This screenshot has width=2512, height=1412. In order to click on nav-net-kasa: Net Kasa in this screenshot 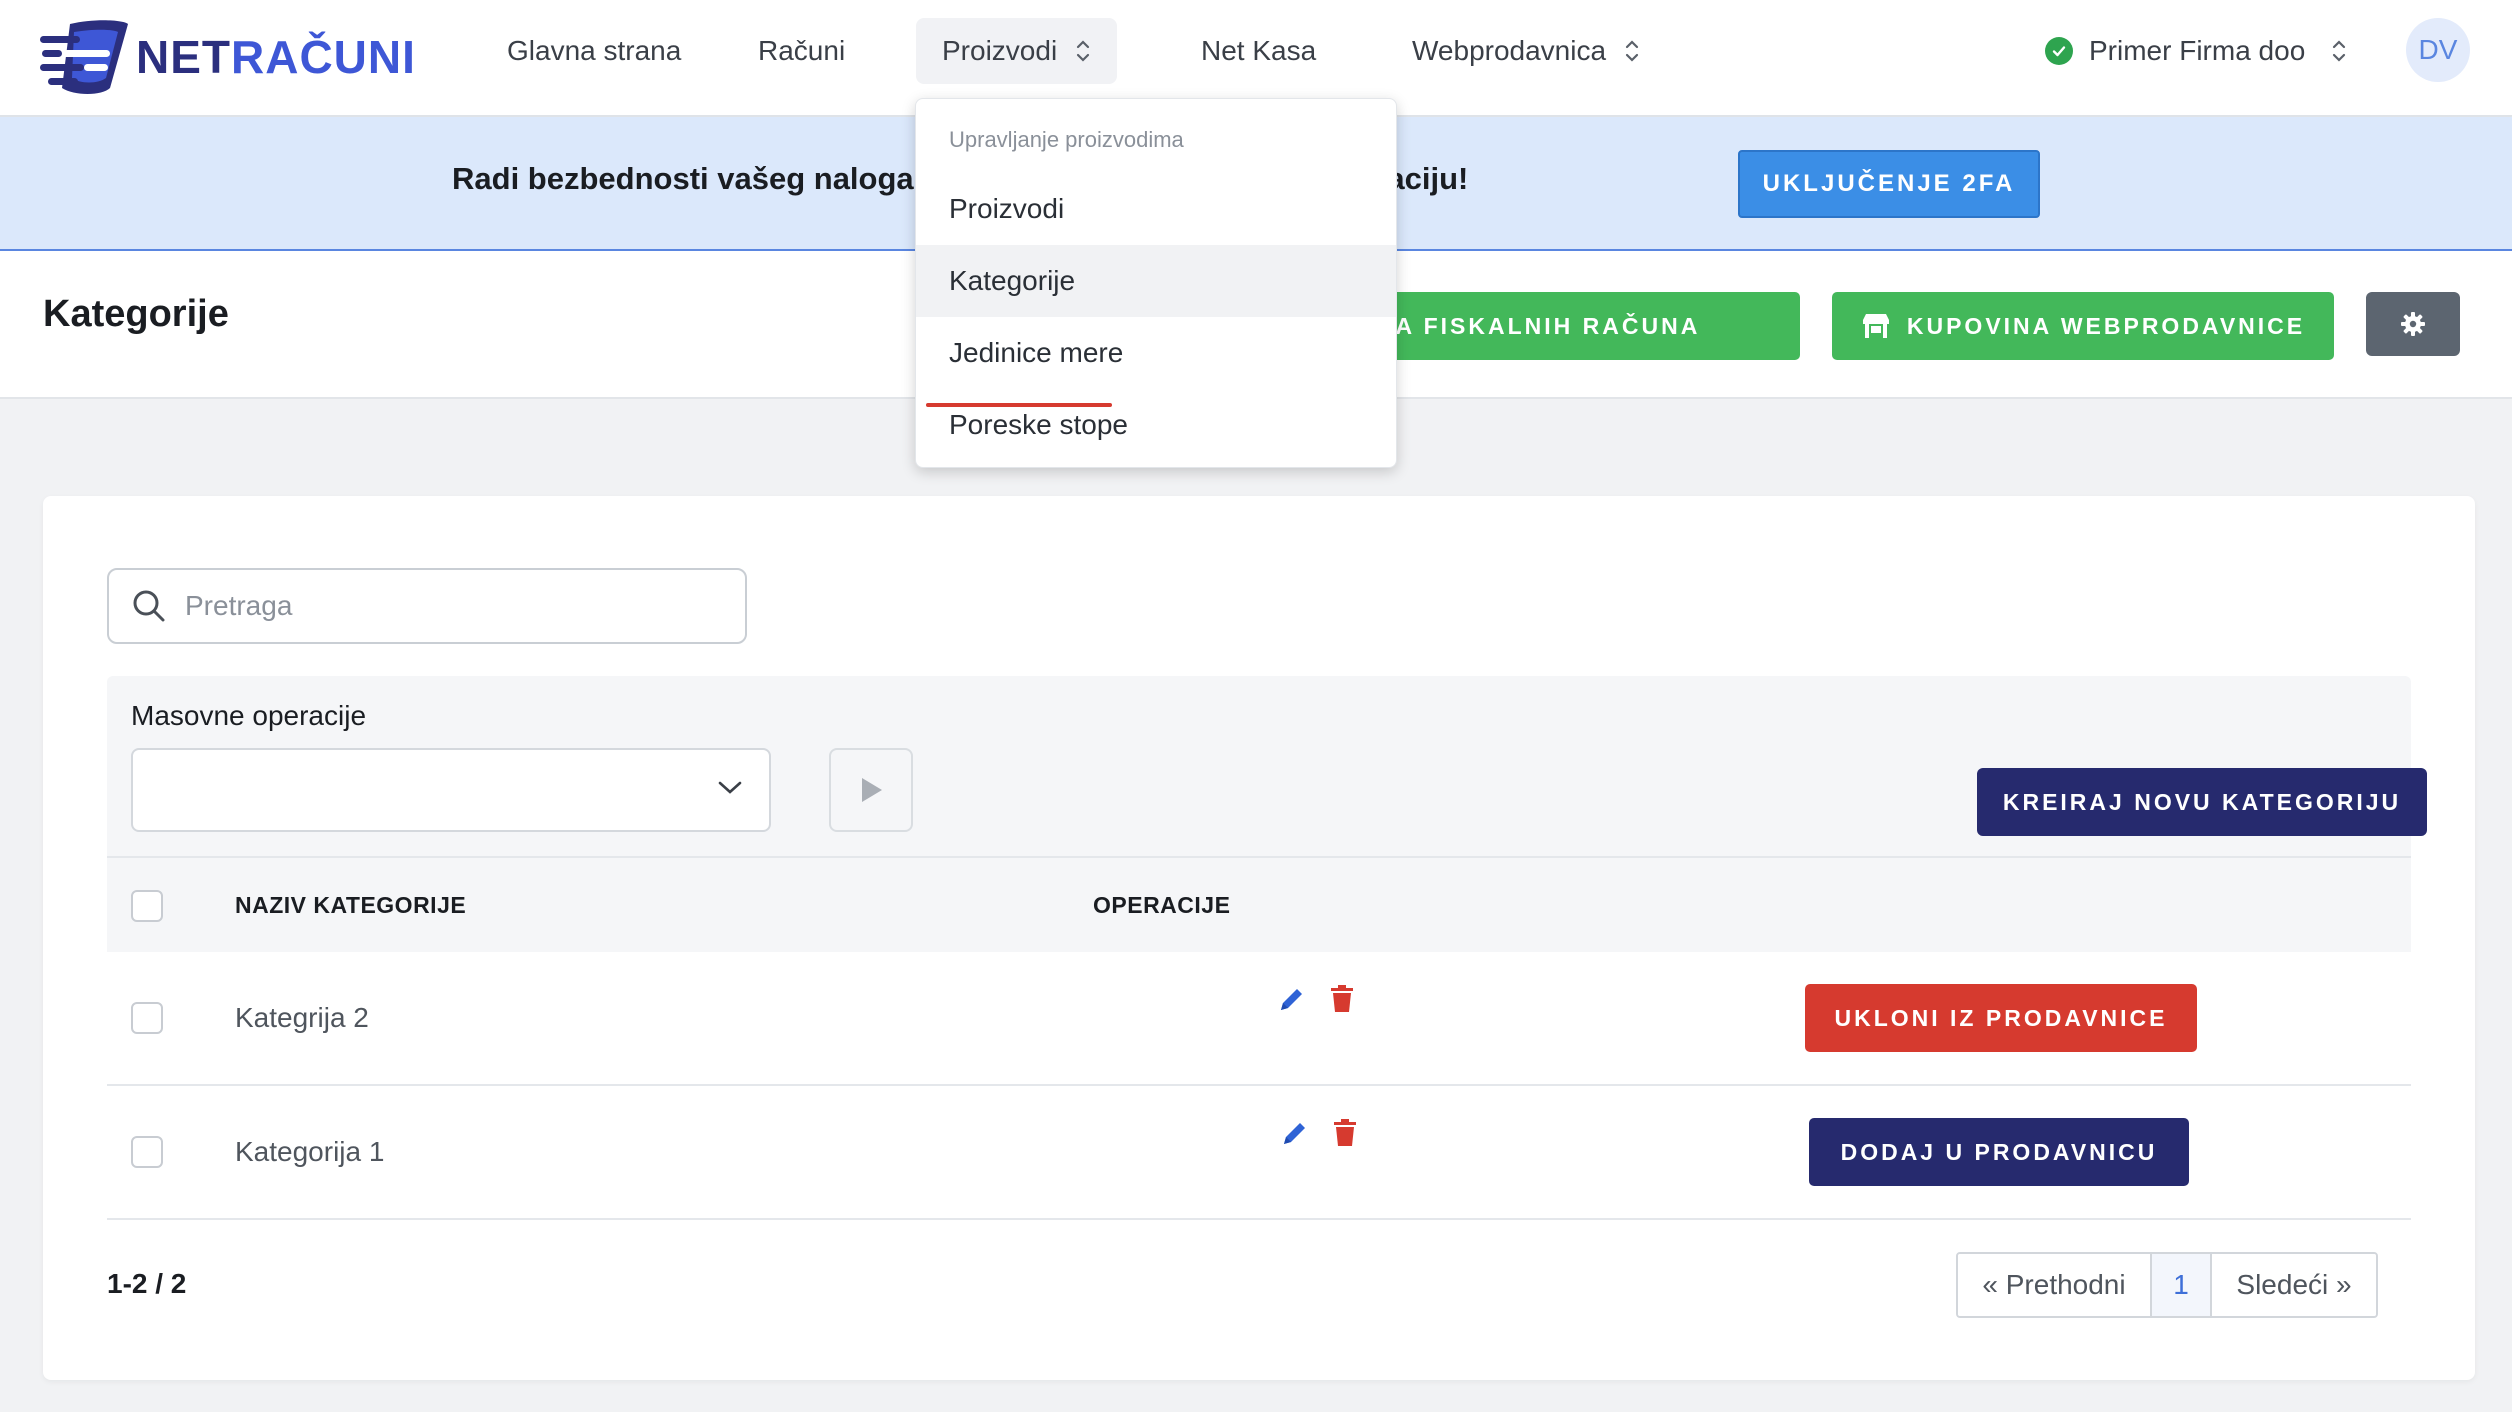, I will do `click(1258, 51)`.